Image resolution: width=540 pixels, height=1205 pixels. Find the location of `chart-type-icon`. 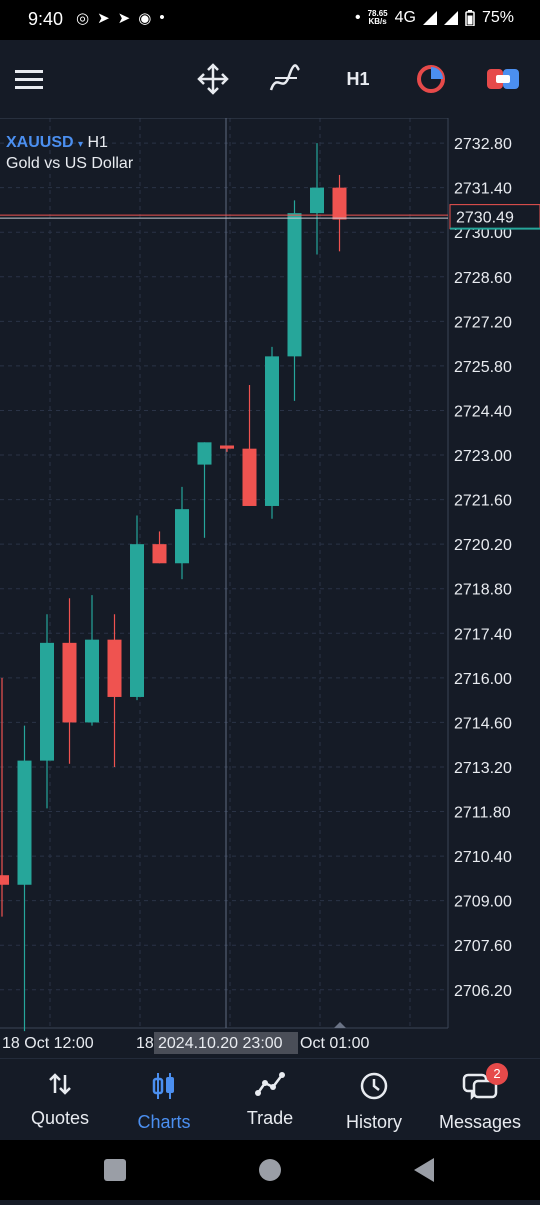

chart-type-icon is located at coordinates (431, 79).